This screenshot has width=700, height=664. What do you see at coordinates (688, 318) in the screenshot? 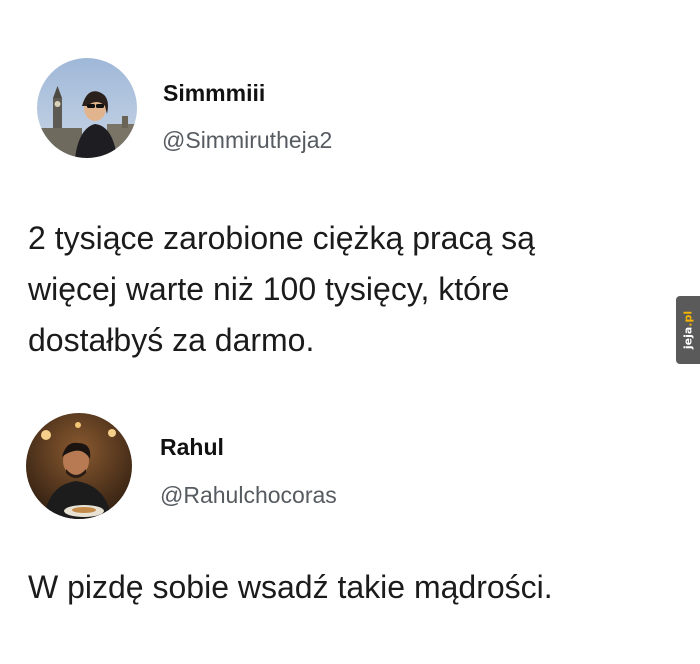
I see `watermark-suffix: .pl` at bounding box center [688, 318].